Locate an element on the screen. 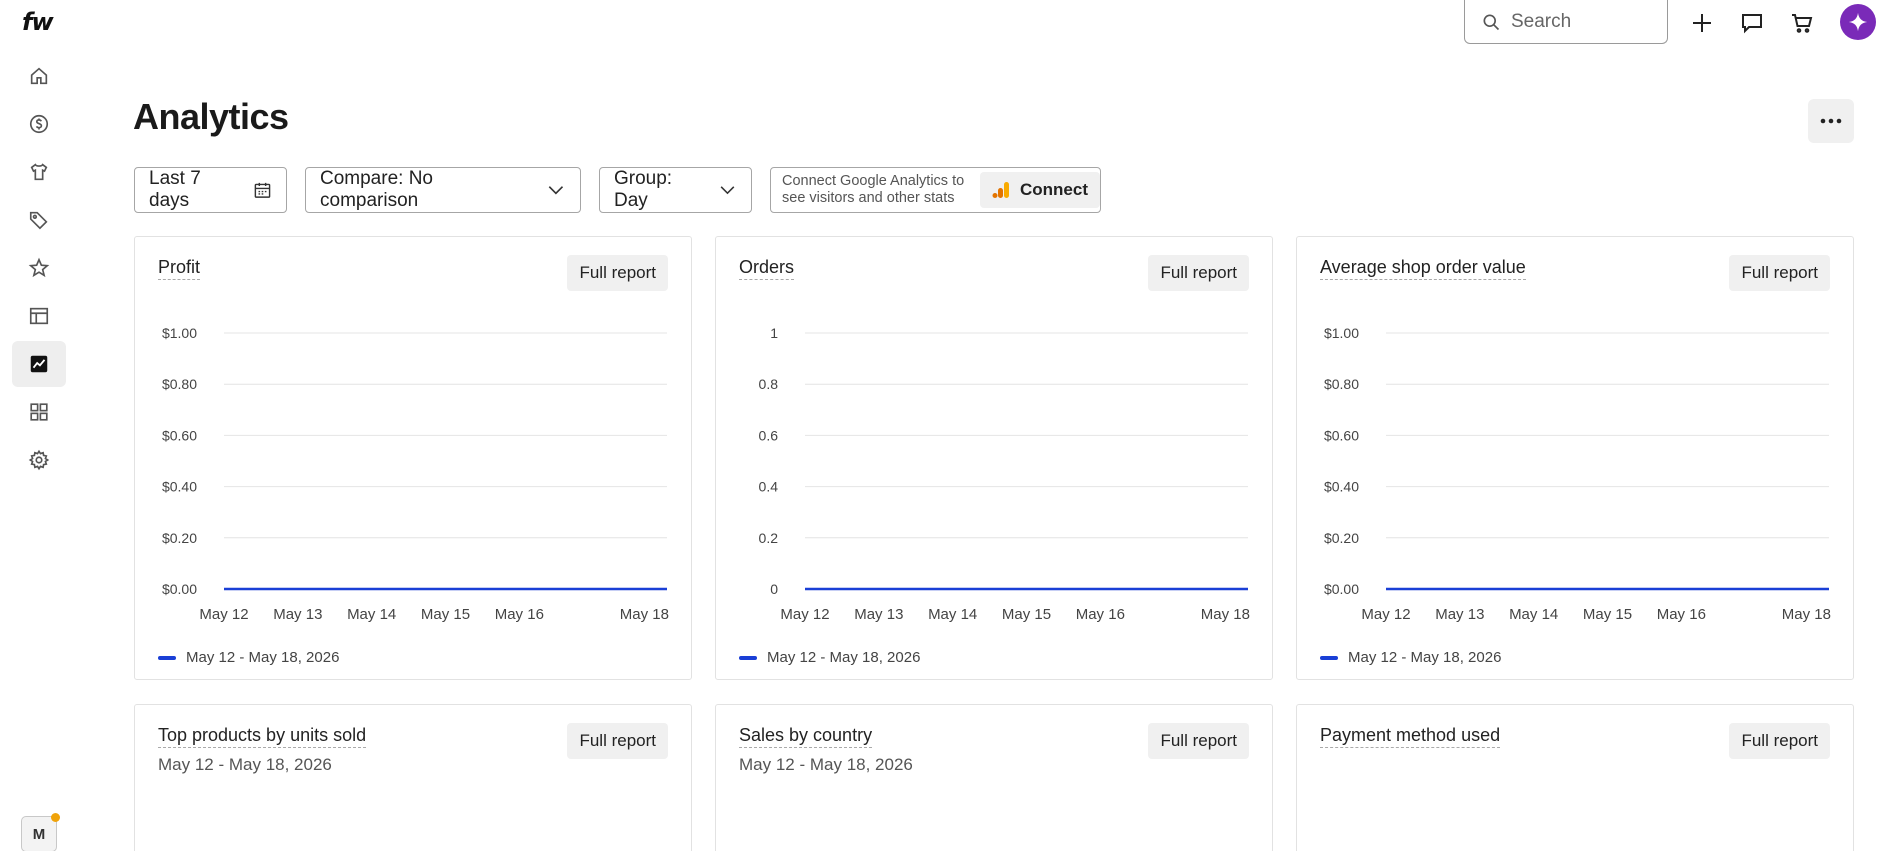  chart-icon is located at coordinates (39, 364).